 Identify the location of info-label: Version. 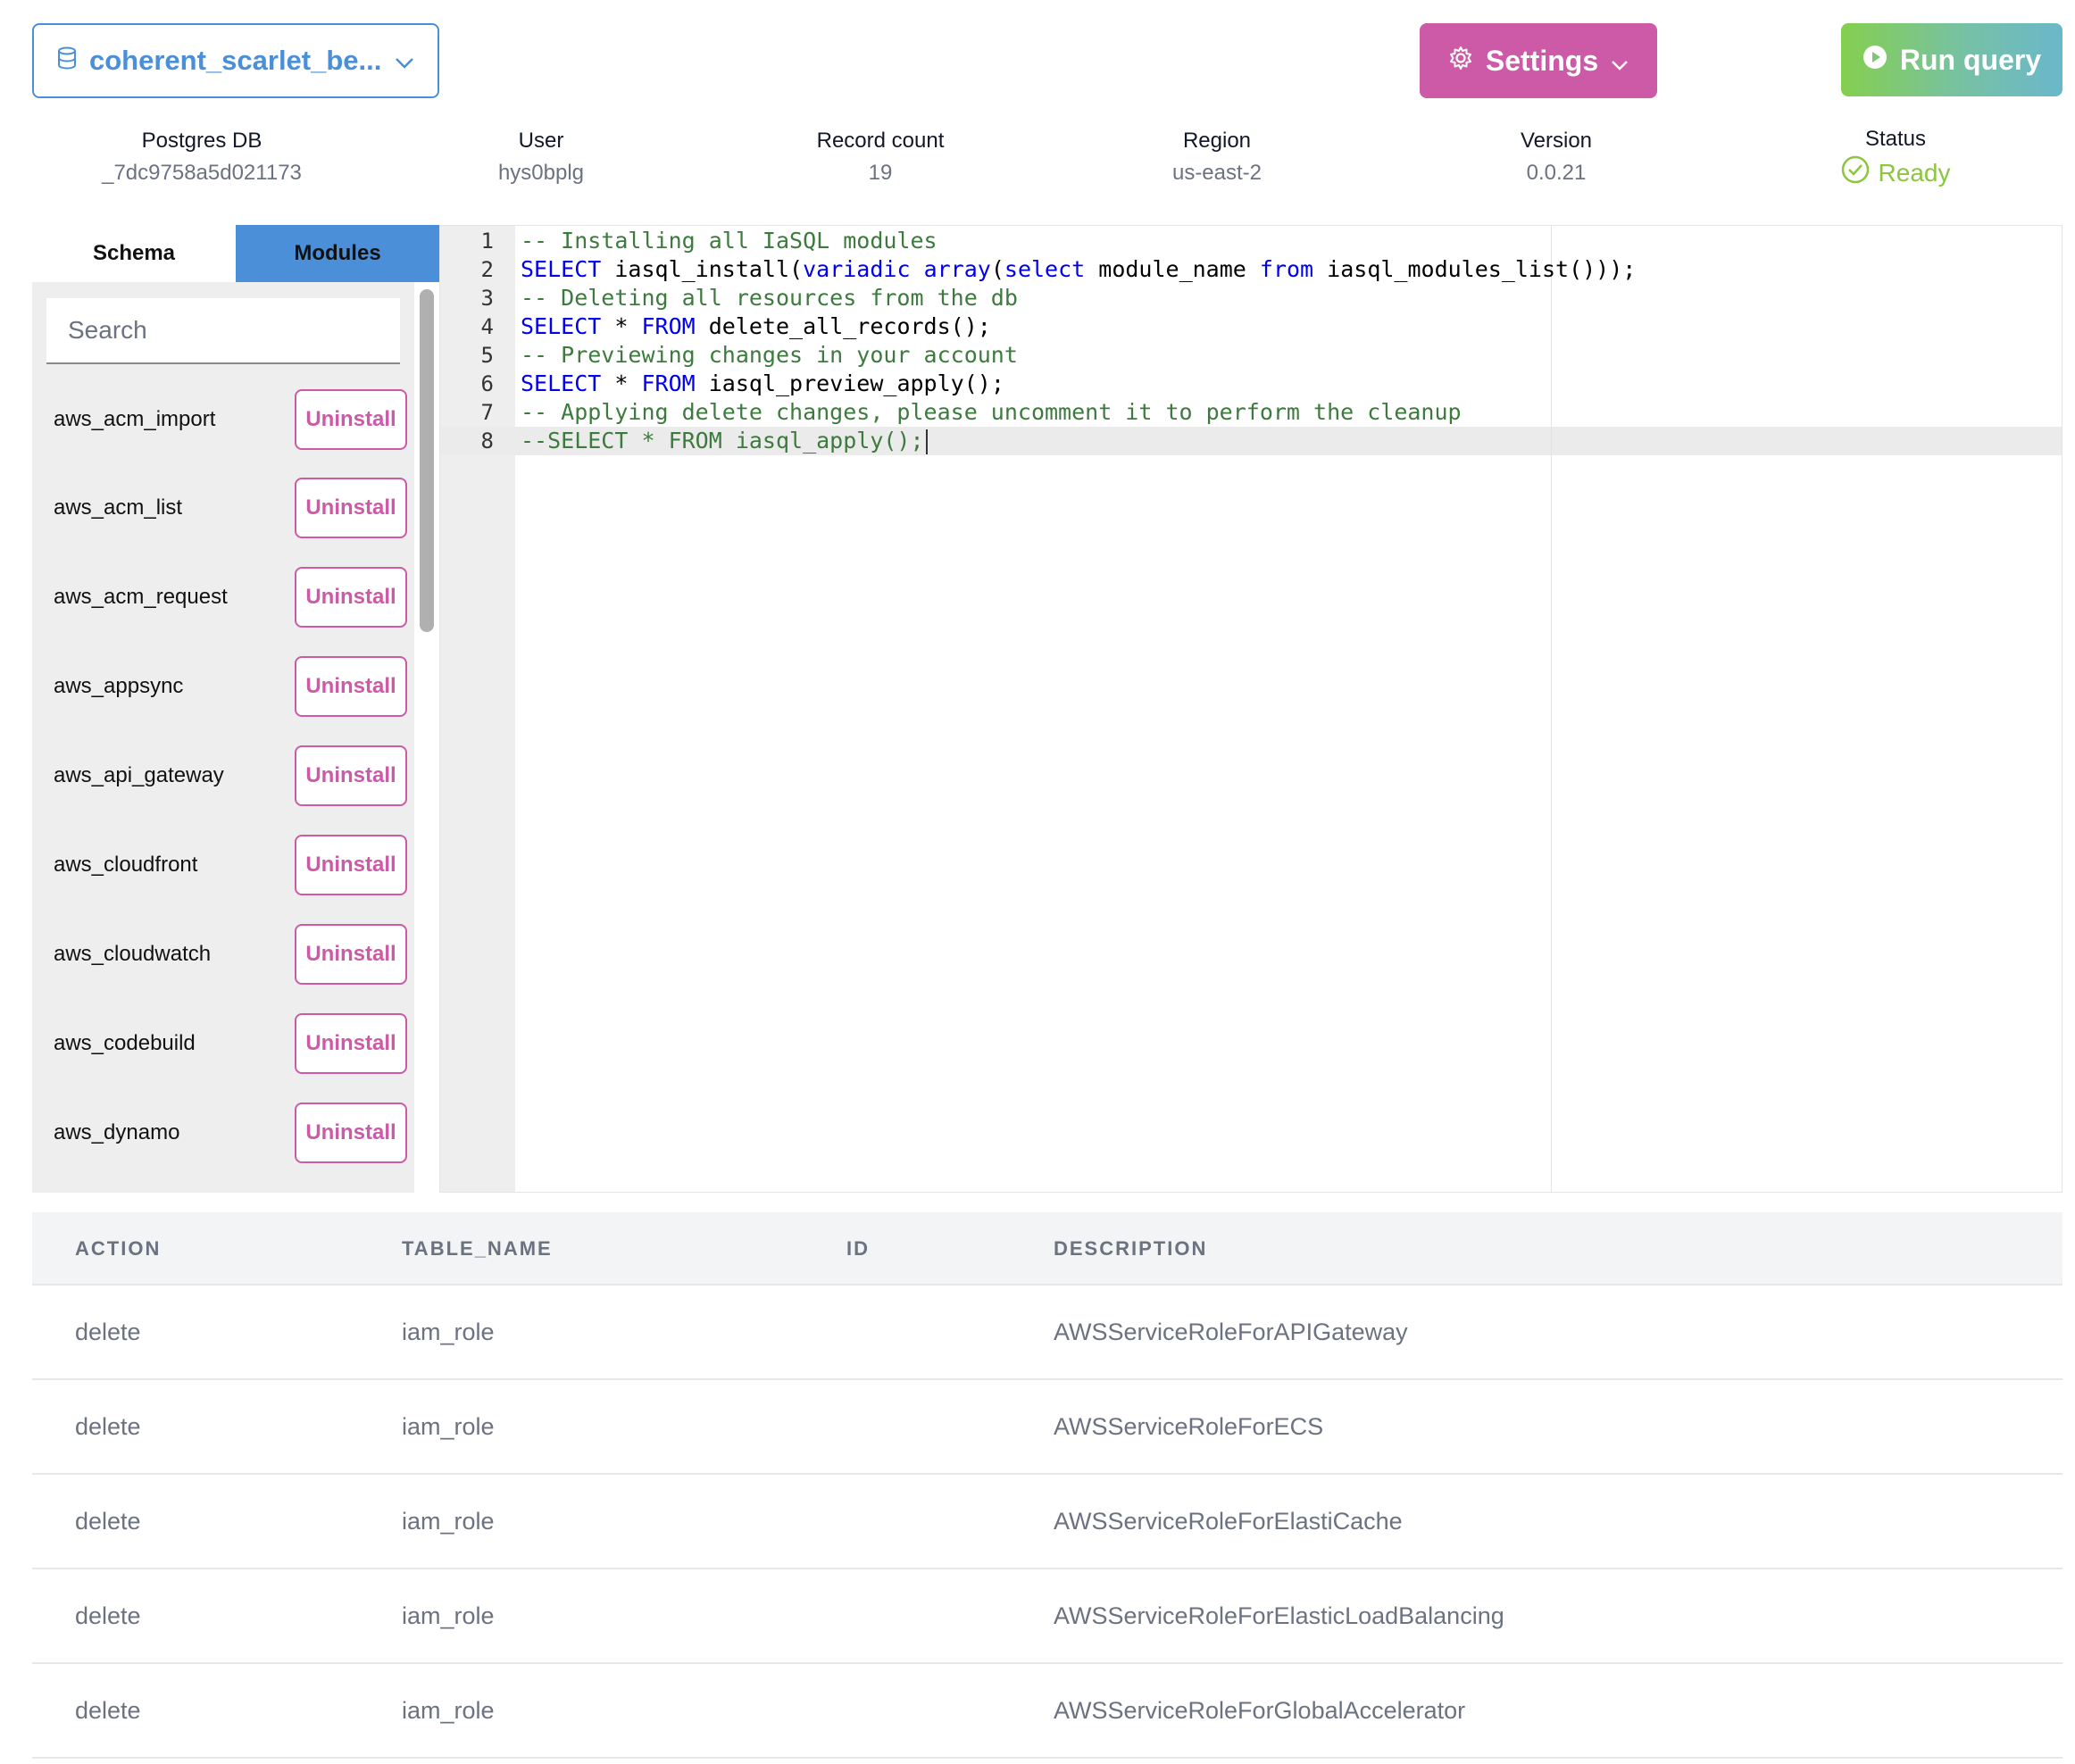
(1557, 141).